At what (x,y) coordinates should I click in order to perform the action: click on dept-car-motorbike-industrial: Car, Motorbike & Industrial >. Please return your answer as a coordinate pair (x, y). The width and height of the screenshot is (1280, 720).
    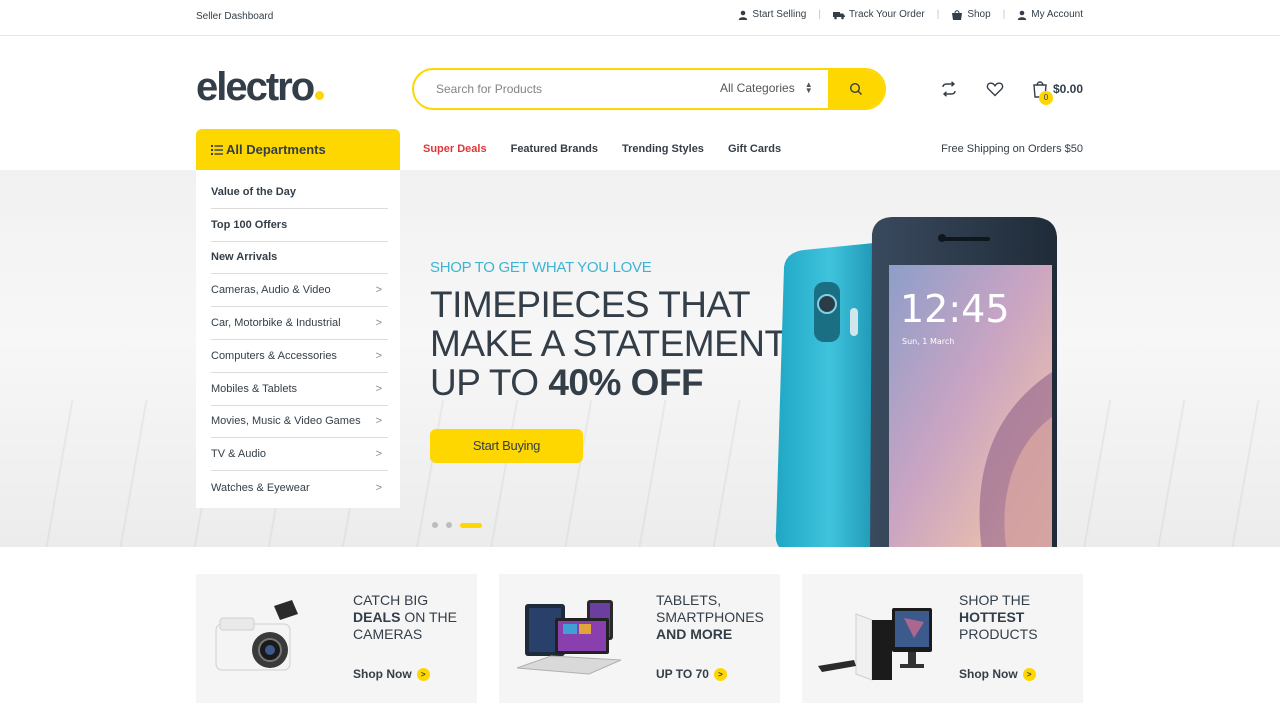
    Looking at the image, I should click on (299, 323).